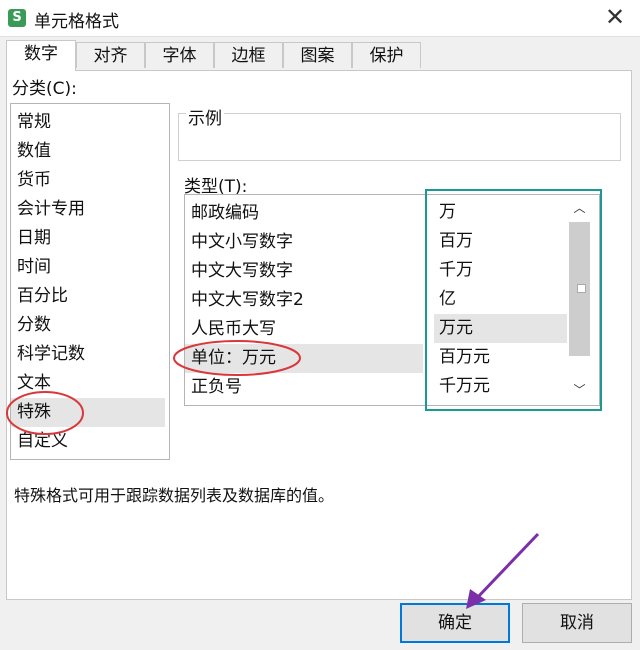 The height and width of the screenshot is (650, 640). I want to click on sample-preview, so click(399, 137).